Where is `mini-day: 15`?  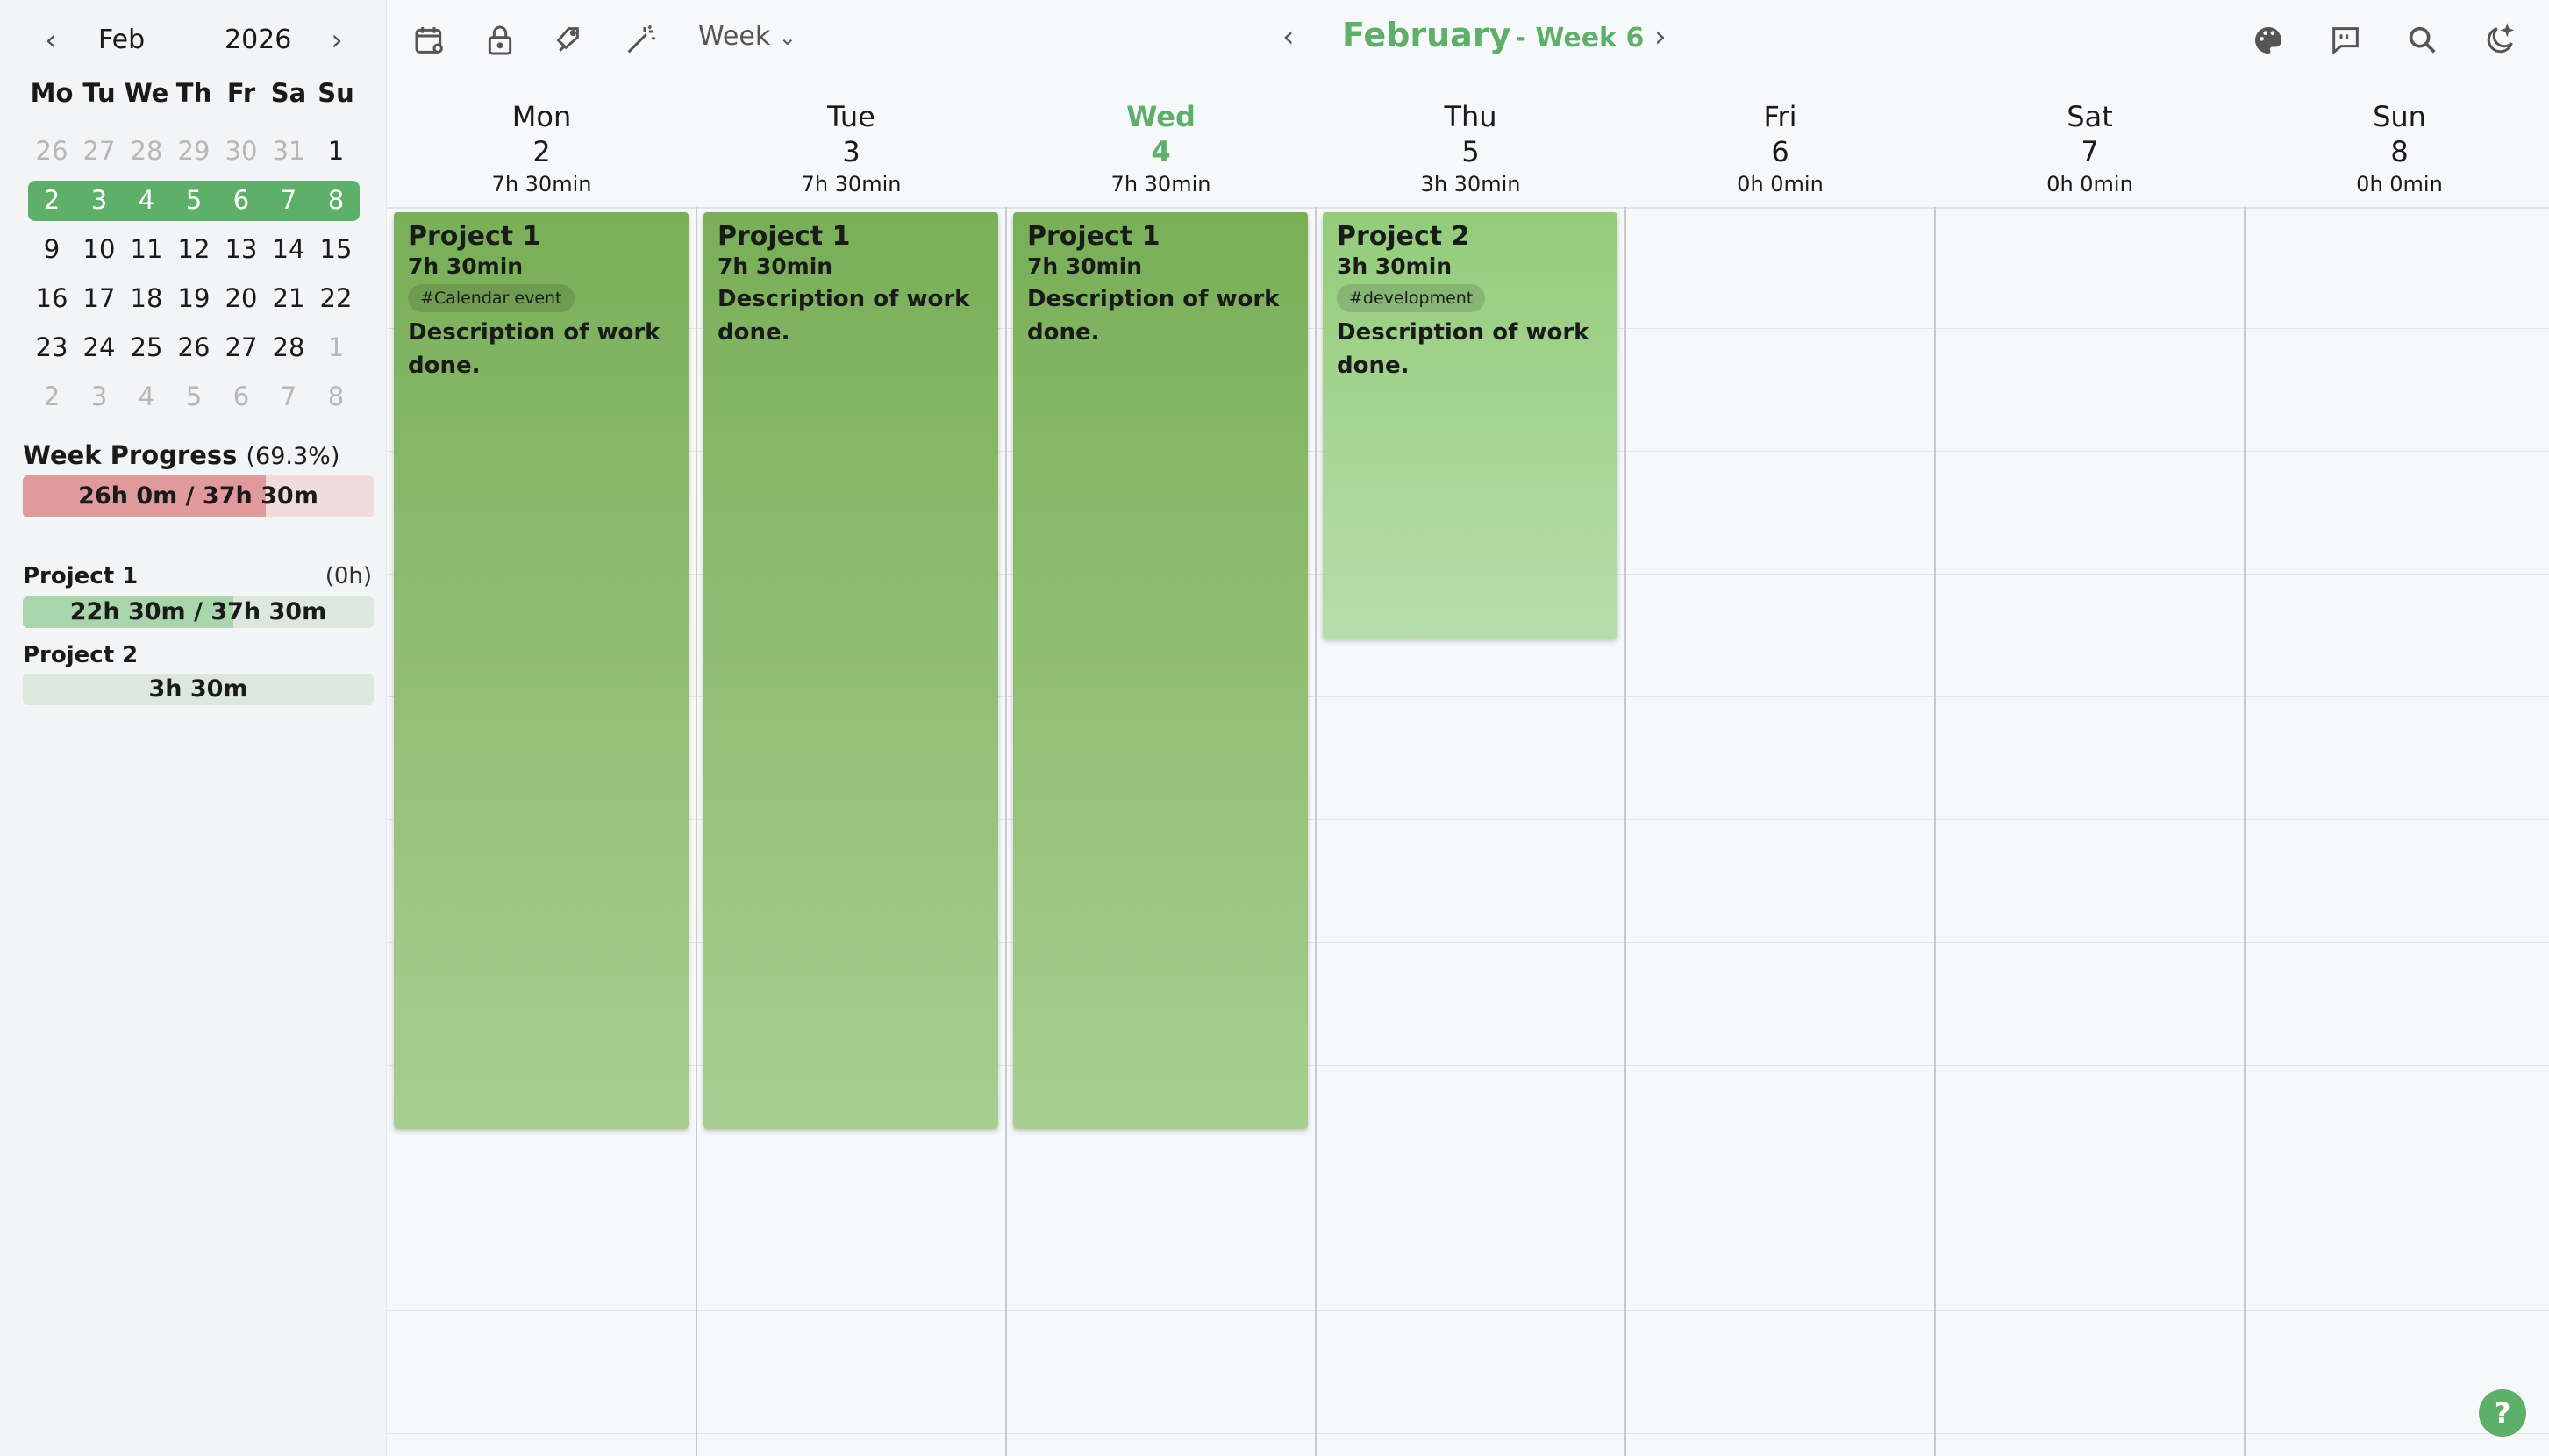 mini-day: 15 is located at coordinates (336, 249).